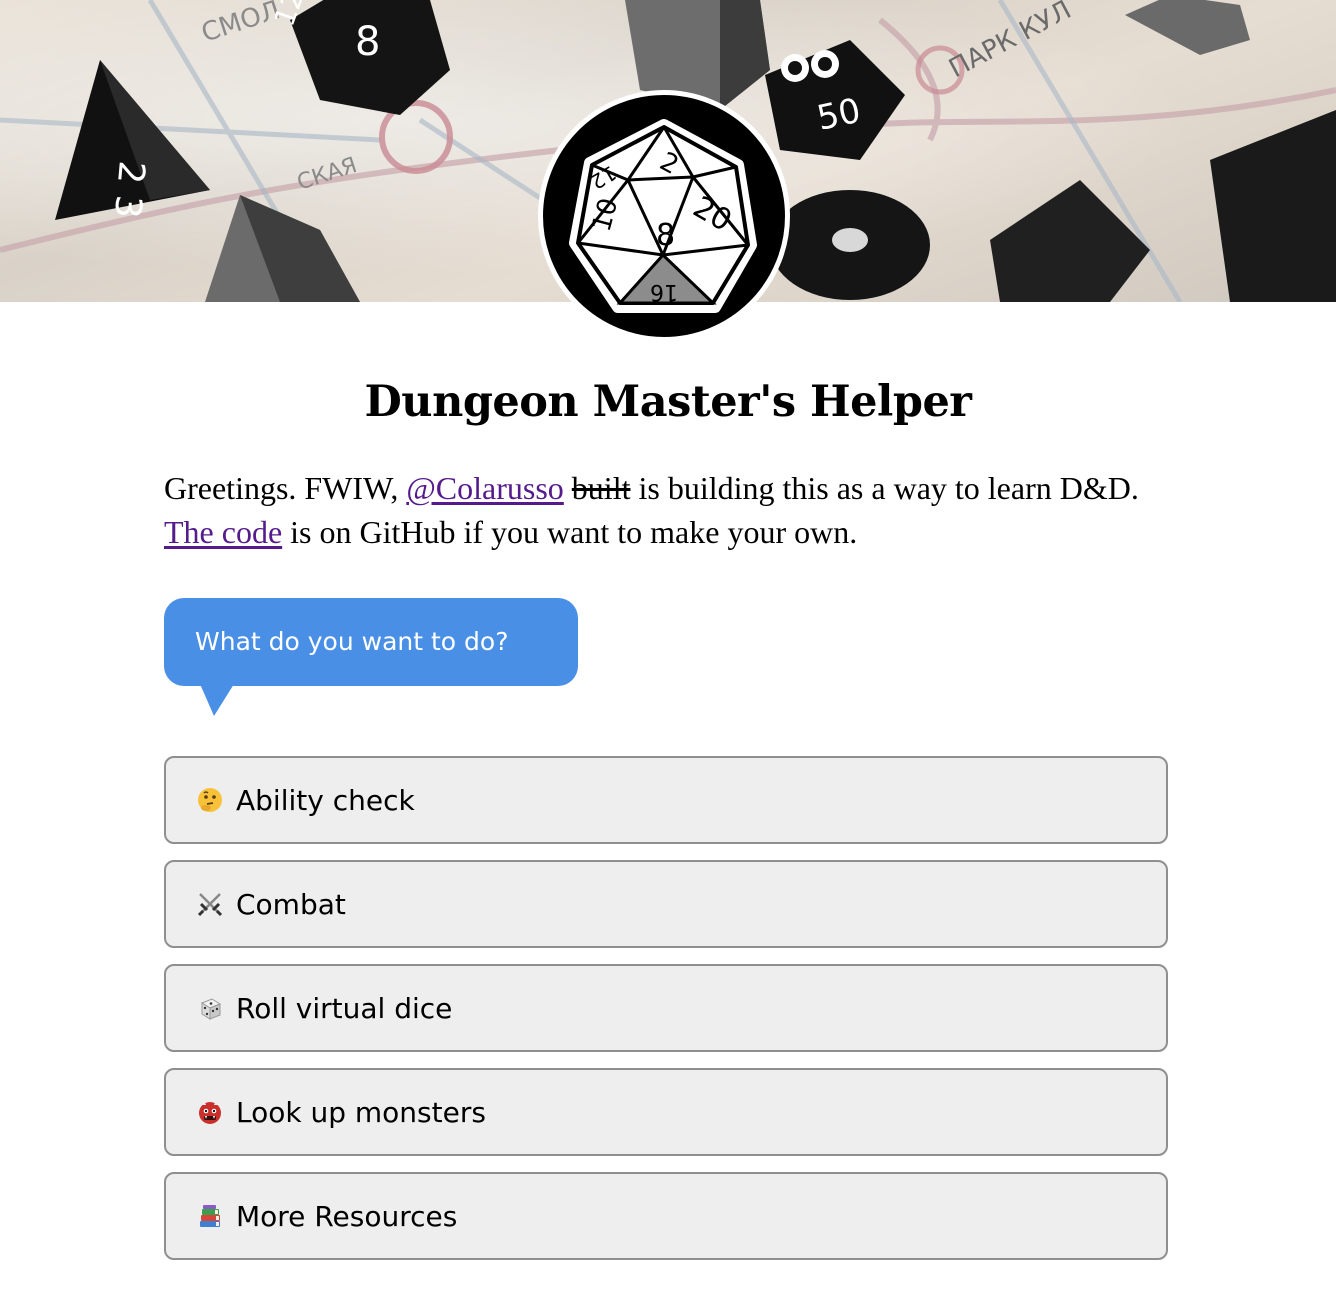  I want to click on d20-logo: 2 20 8 10 12 16, so click(664, 216).